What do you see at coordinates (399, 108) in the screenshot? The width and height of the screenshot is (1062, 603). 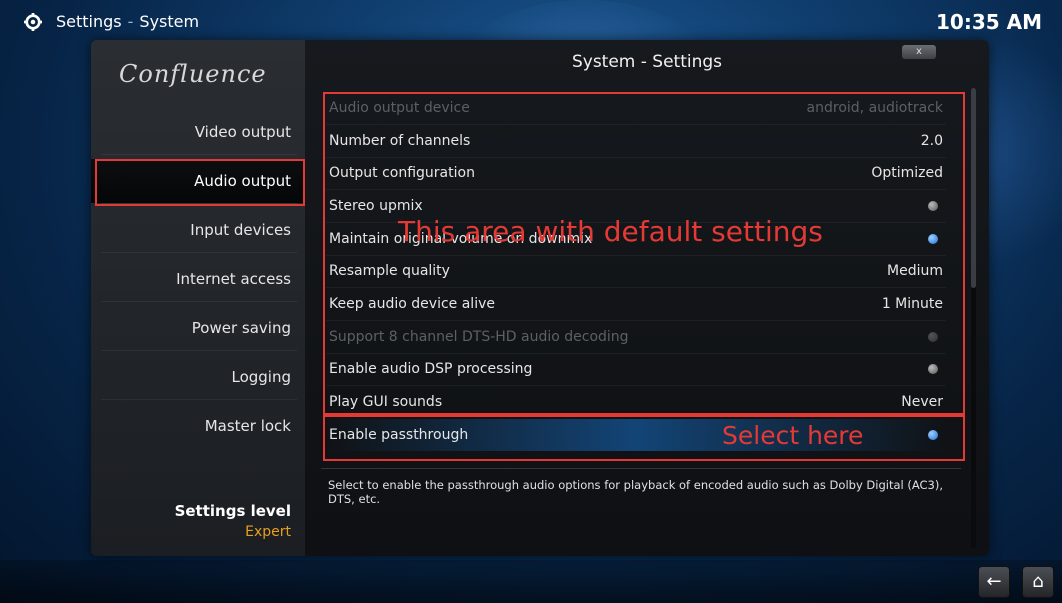 I see `setting-label: Audio output device` at bounding box center [399, 108].